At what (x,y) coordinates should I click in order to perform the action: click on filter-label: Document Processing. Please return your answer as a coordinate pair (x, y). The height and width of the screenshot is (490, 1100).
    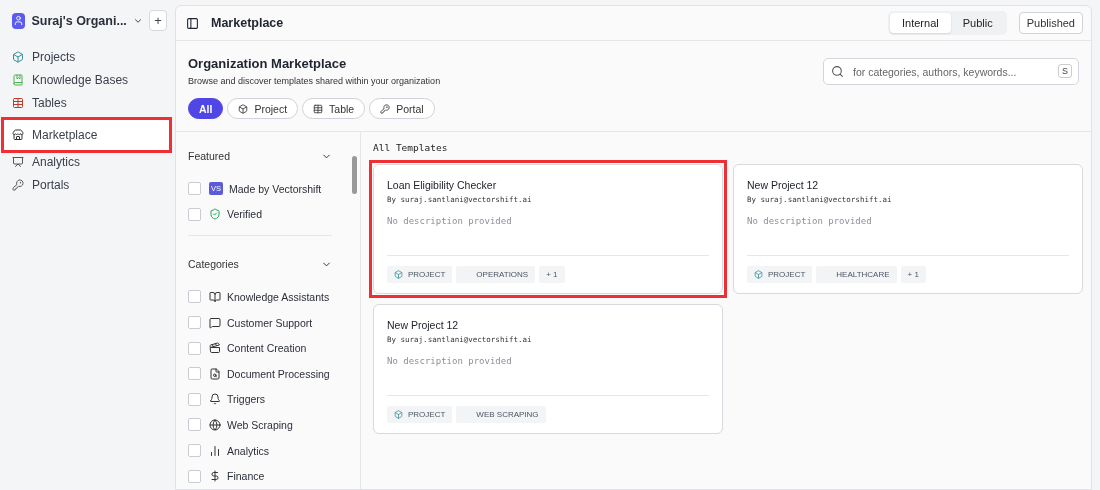
    Looking at the image, I should click on (278, 373).